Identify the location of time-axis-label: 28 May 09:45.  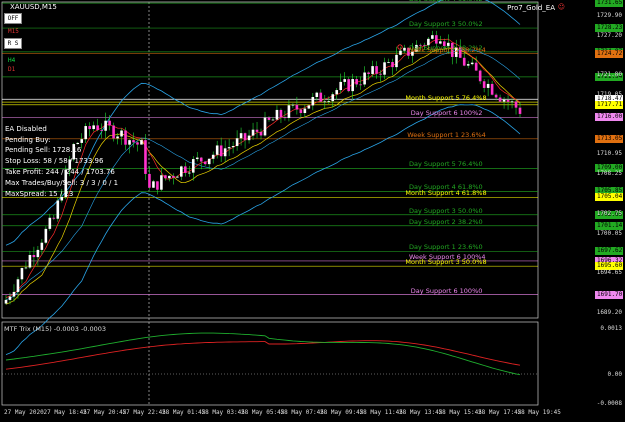
(342, 412).